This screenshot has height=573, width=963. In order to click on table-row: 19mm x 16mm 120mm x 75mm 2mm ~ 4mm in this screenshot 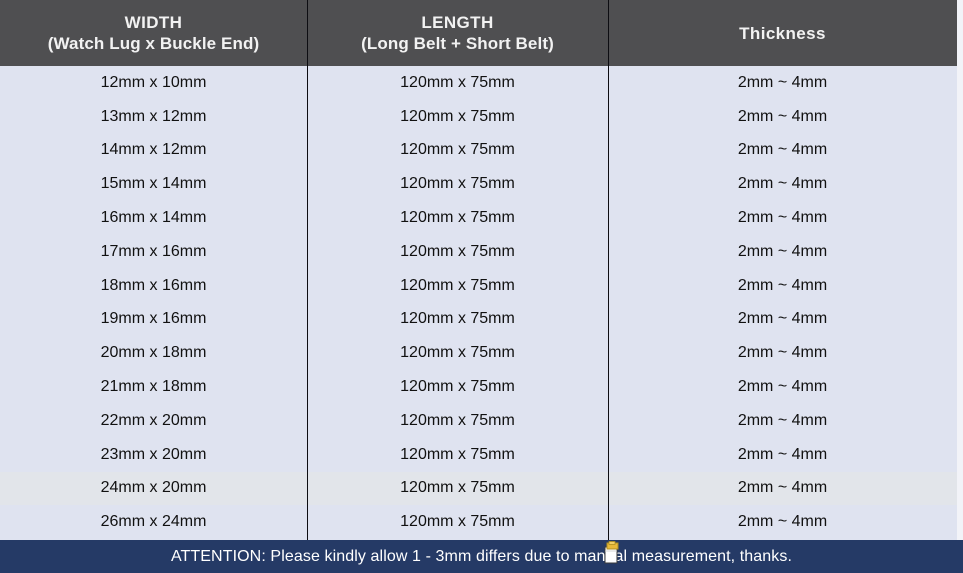, I will do `click(478, 320)`.